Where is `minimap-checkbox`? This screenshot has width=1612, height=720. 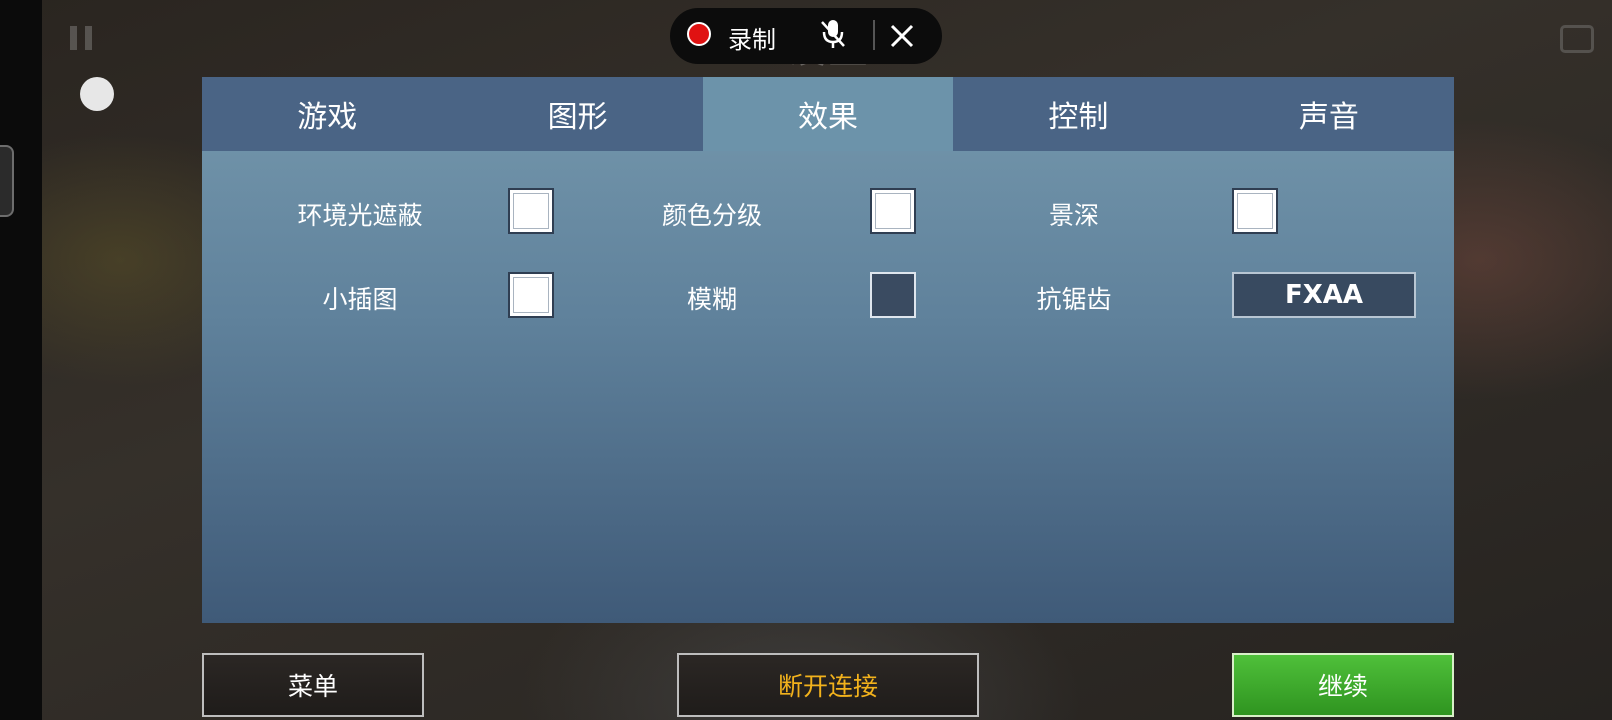 minimap-checkbox is located at coordinates (531, 295).